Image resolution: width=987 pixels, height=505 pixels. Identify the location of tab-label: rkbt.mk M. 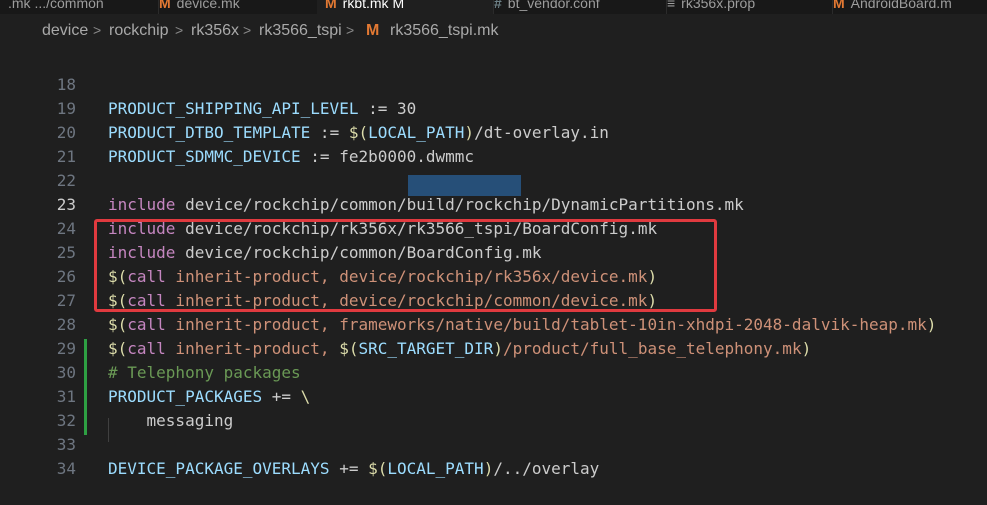
(373, 5).